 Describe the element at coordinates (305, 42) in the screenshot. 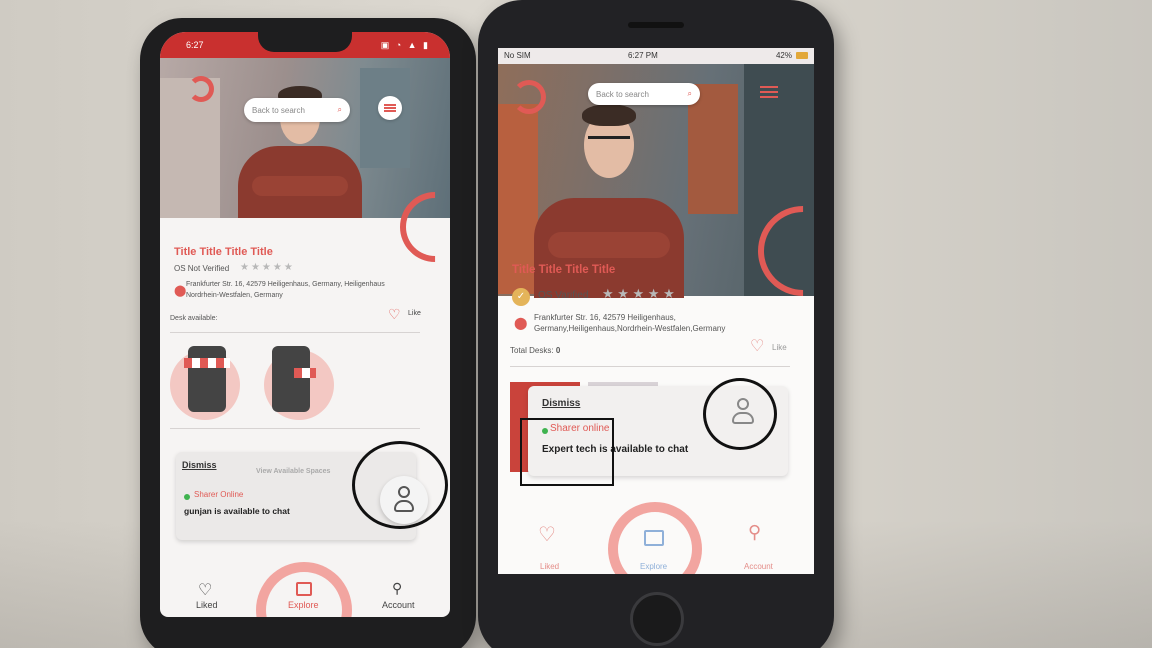

I see `camera-notch` at that location.